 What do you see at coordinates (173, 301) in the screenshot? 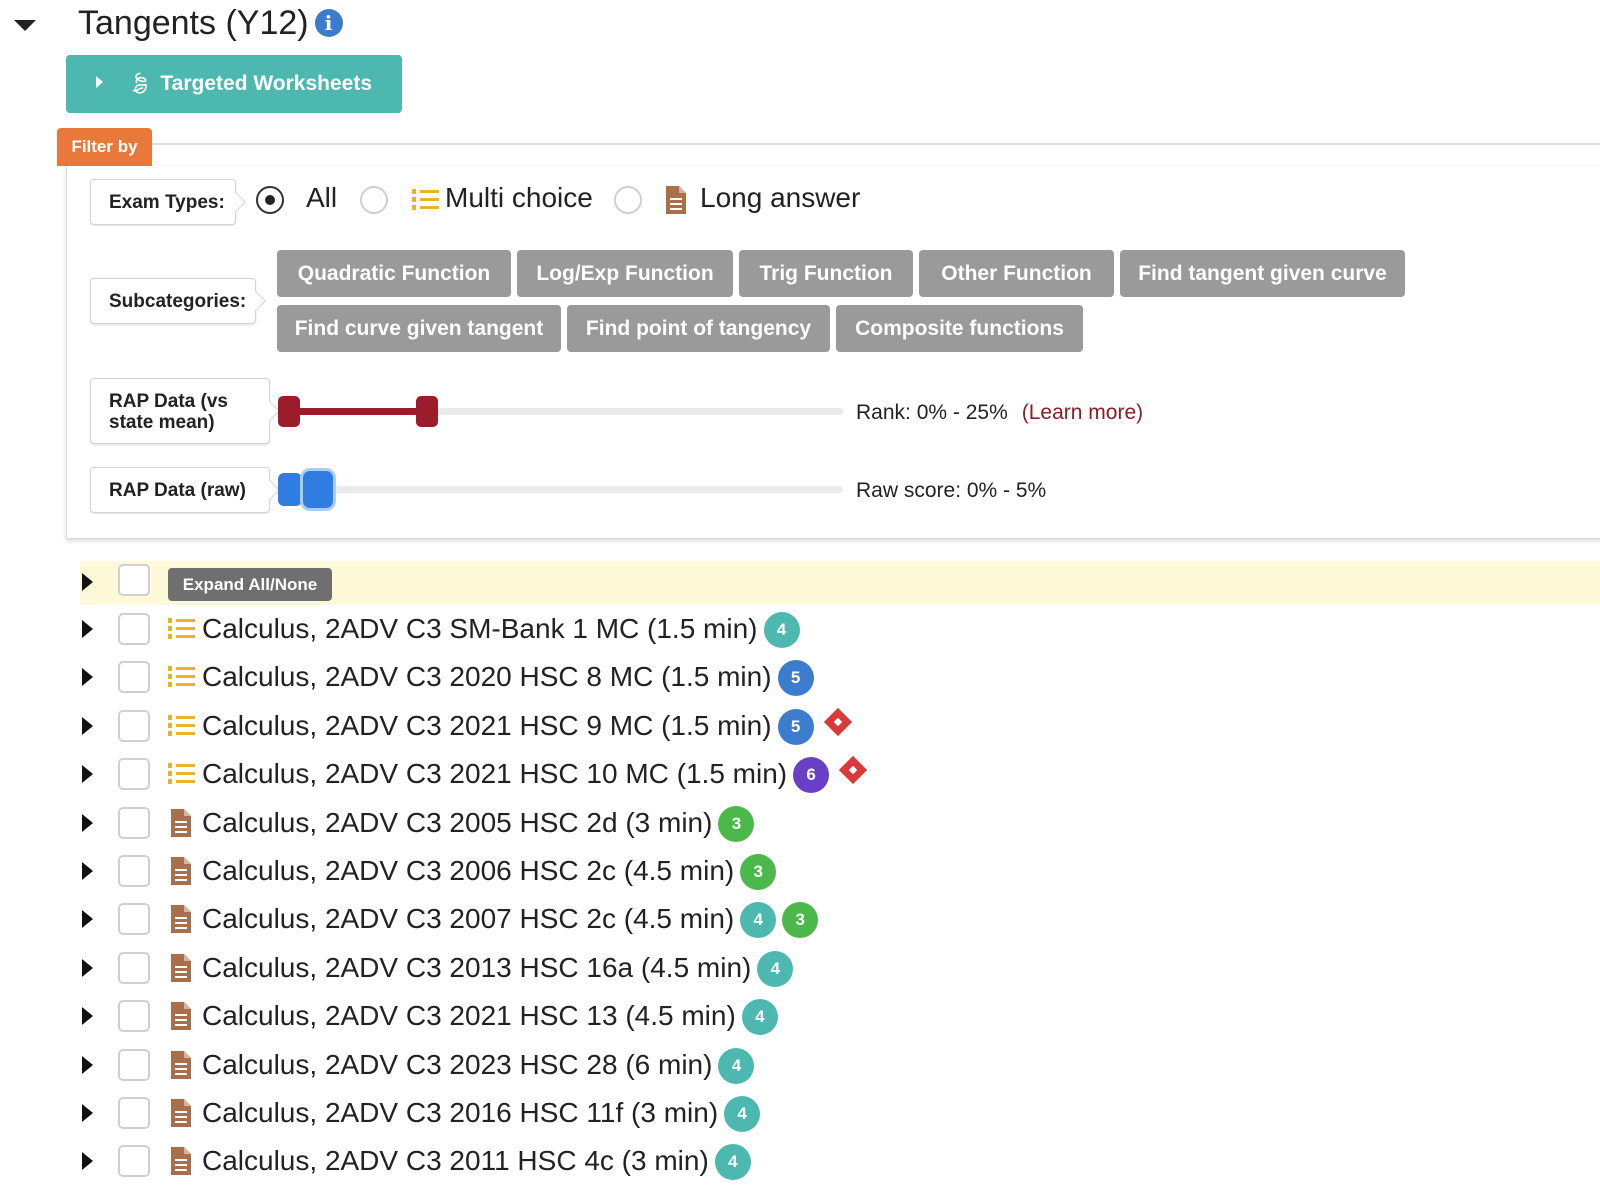
I see `subcategories-label: Subcategories:` at bounding box center [173, 301].